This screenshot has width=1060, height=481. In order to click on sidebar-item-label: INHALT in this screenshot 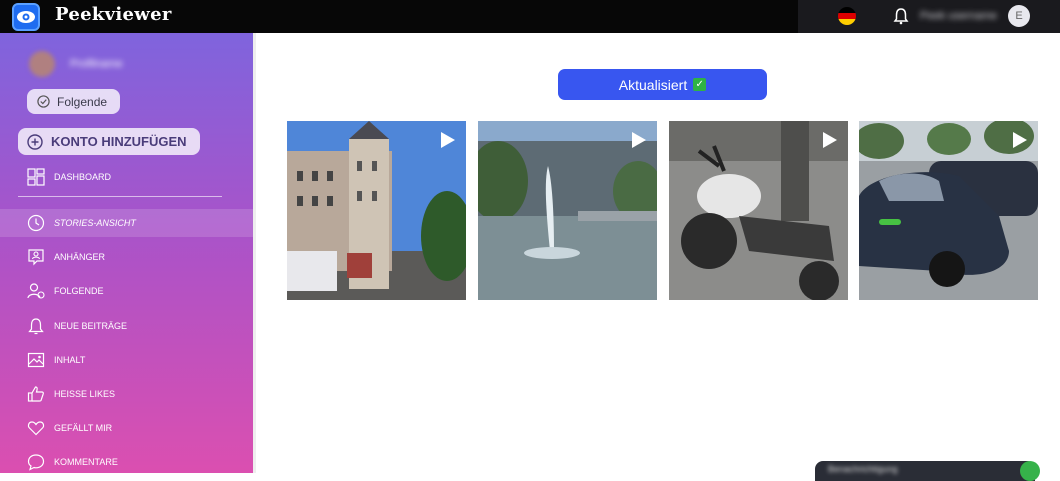, I will do `click(70, 360)`.